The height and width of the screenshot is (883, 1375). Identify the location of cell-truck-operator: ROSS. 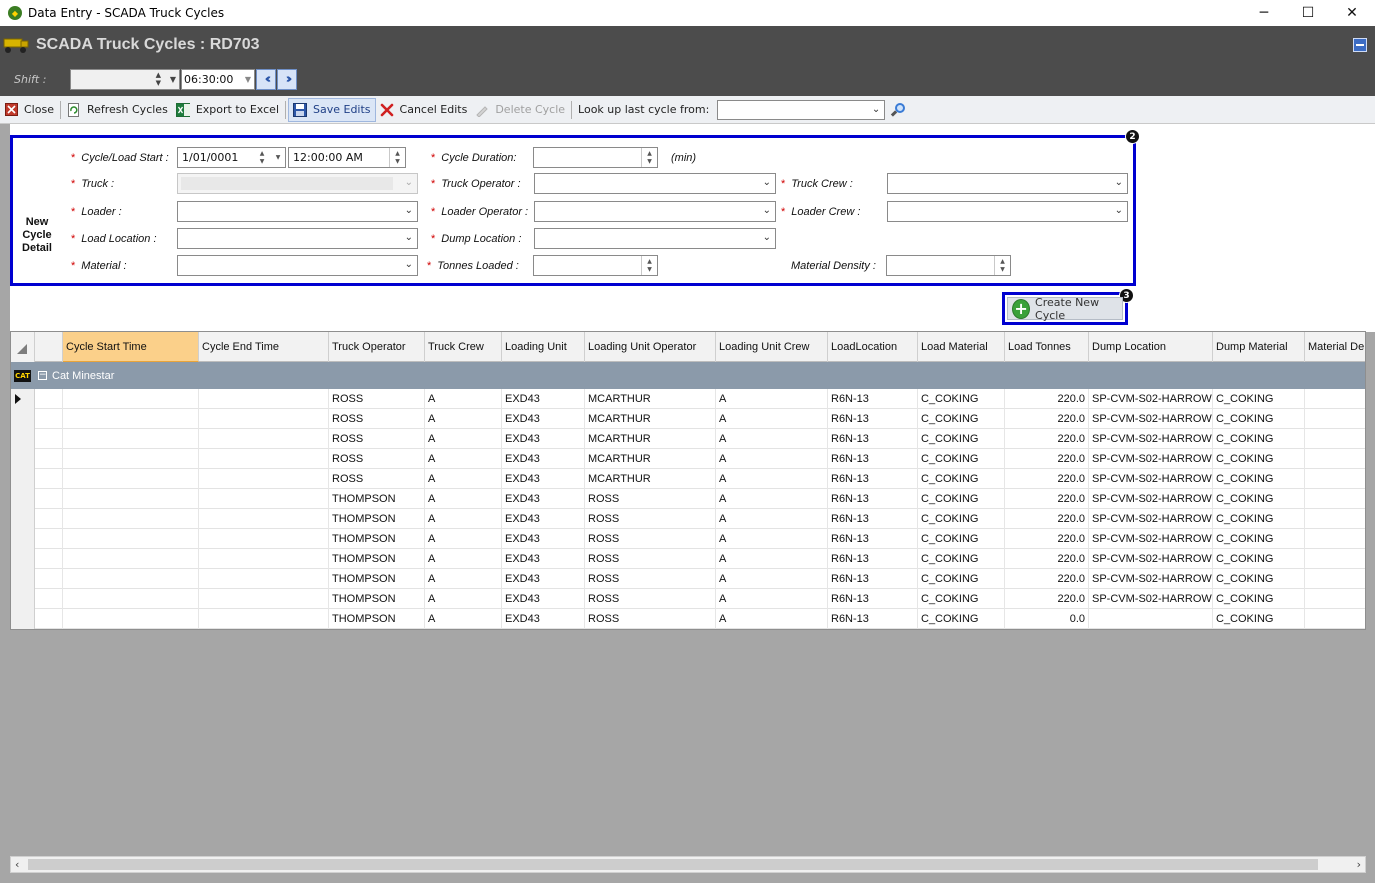
(377, 419).